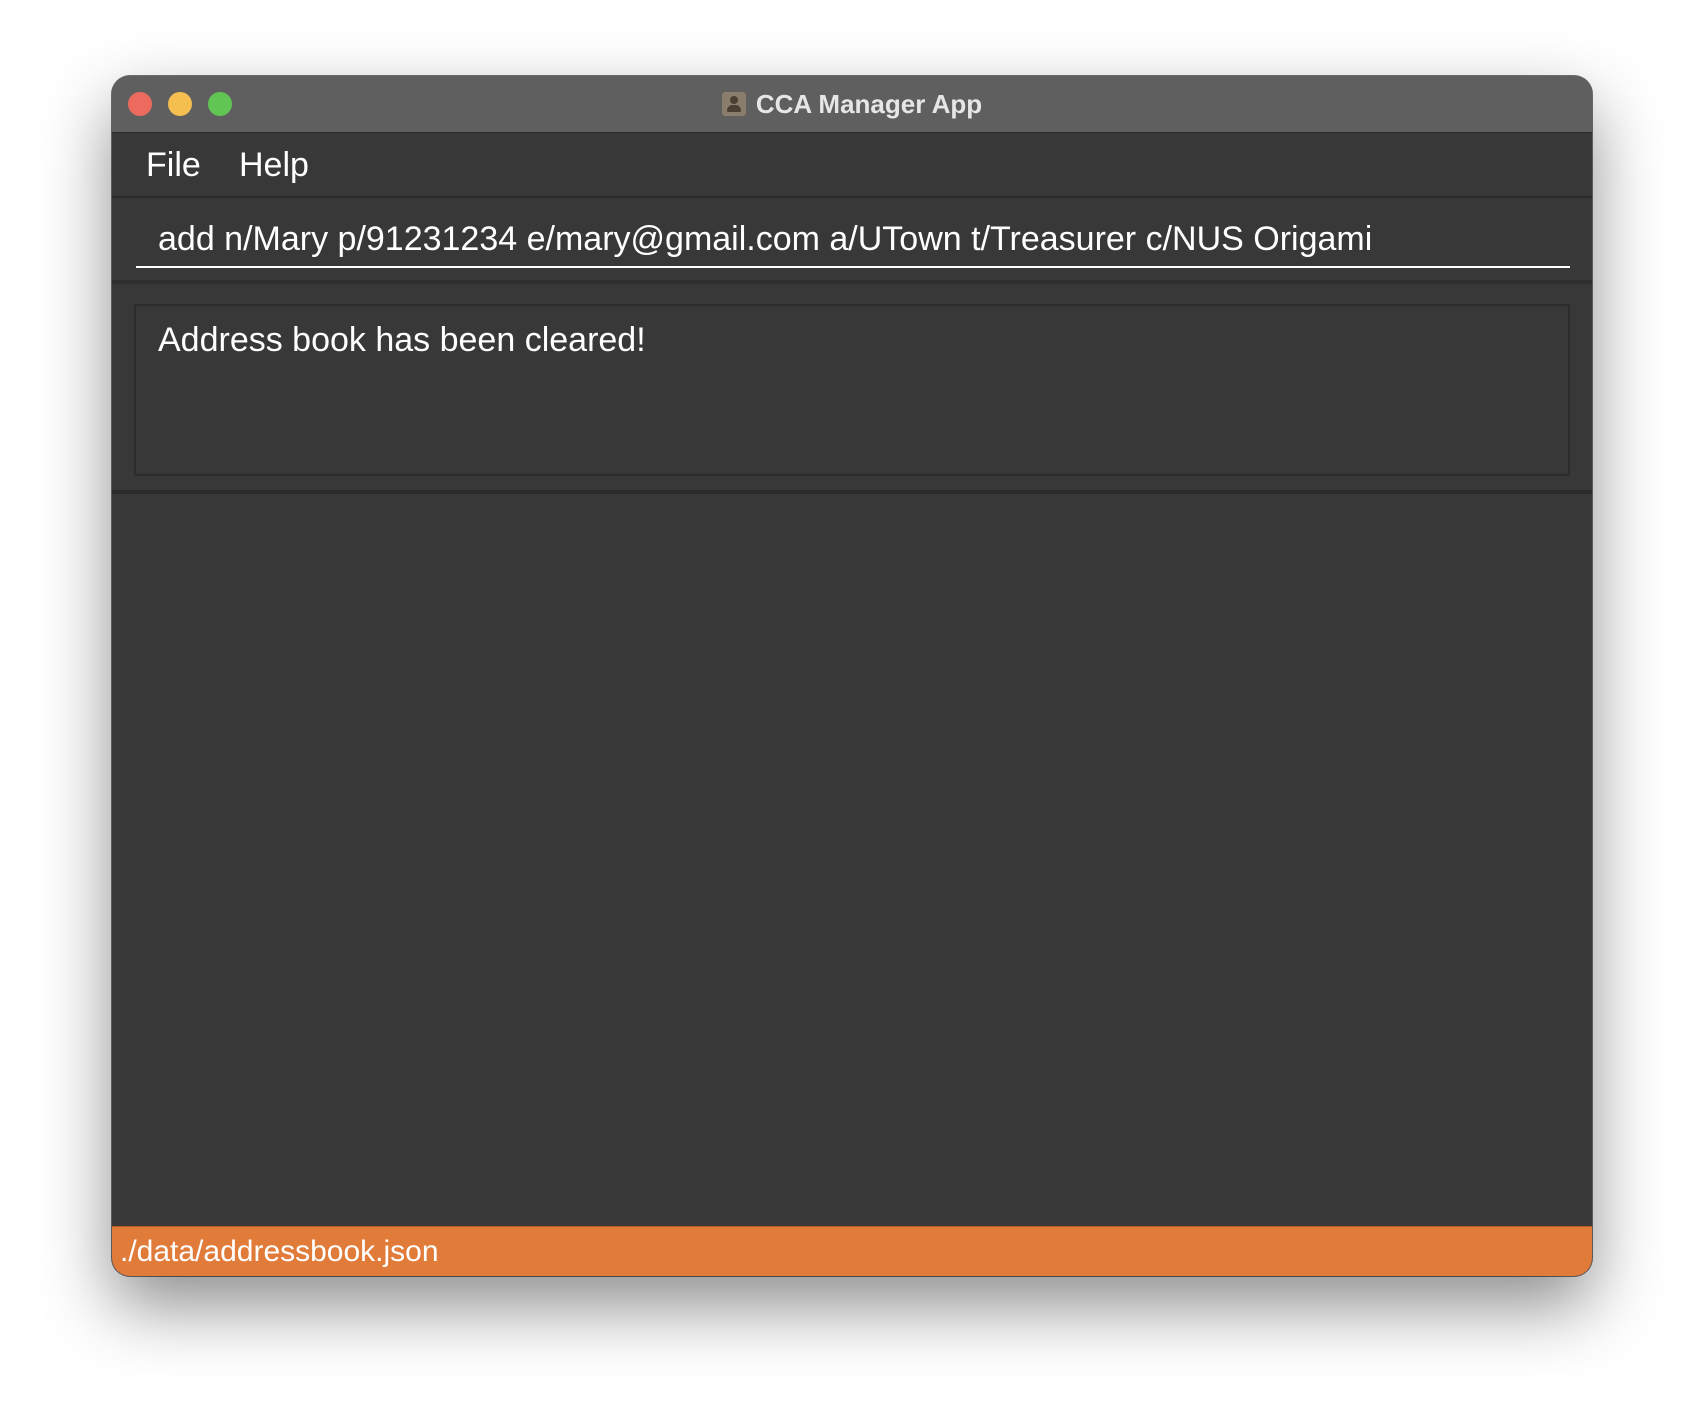 The height and width of the screenshot is (1424, 1704). Describe the element at coordinates (402, 340) in the screenshot. I see `result-message: Address book has been cleared!` at that location.